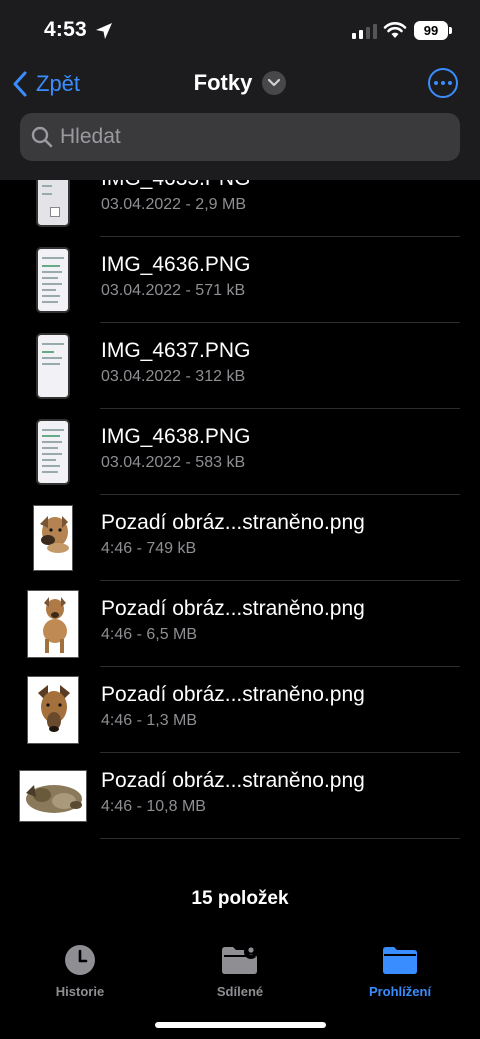 This screenshot has height=1039, width=480. I want to click on chevron-down-icon, so click(274, 83).